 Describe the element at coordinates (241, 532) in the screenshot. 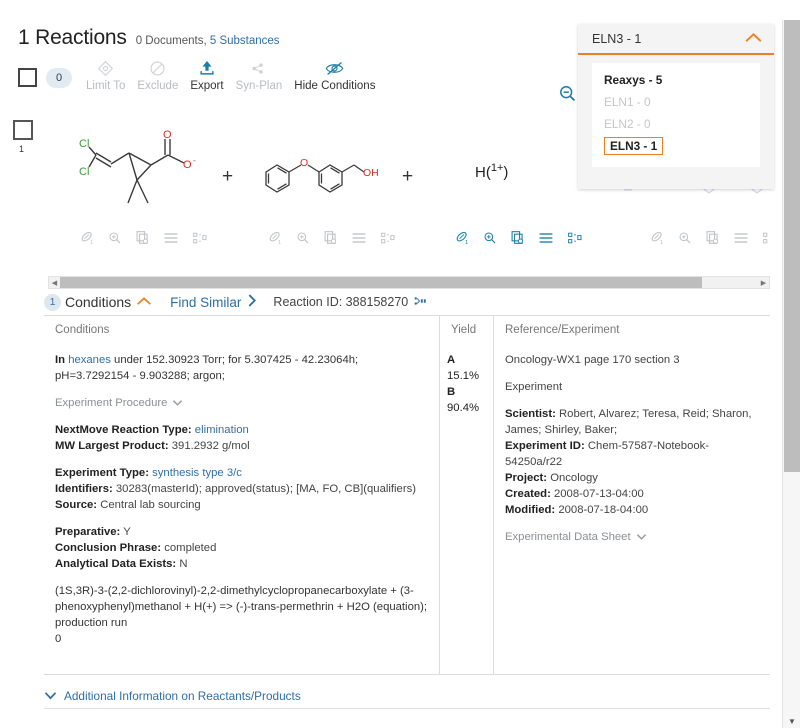

I see `field-row: Preparative: Y` at that location.